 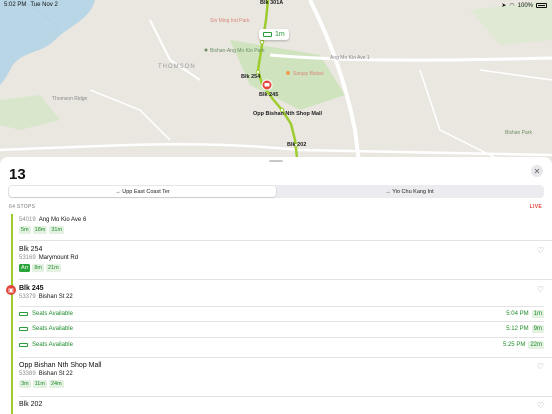 What do you see at coordinates (17, 174) in the screenshot?
I see `route-number: 13` at bounding box center [17, 174].